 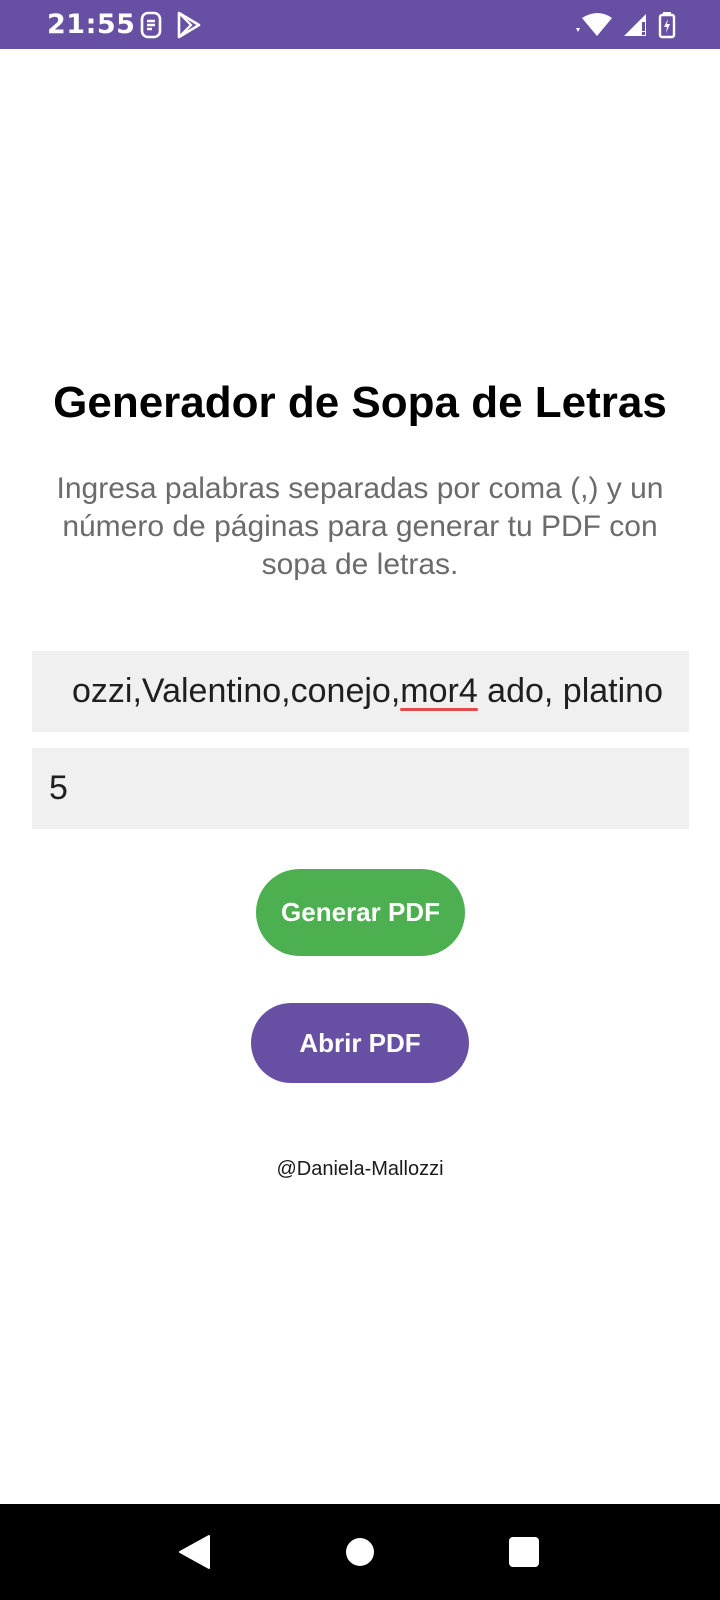 I want to click on status-time: 21:55, so click(x=91, y=24).